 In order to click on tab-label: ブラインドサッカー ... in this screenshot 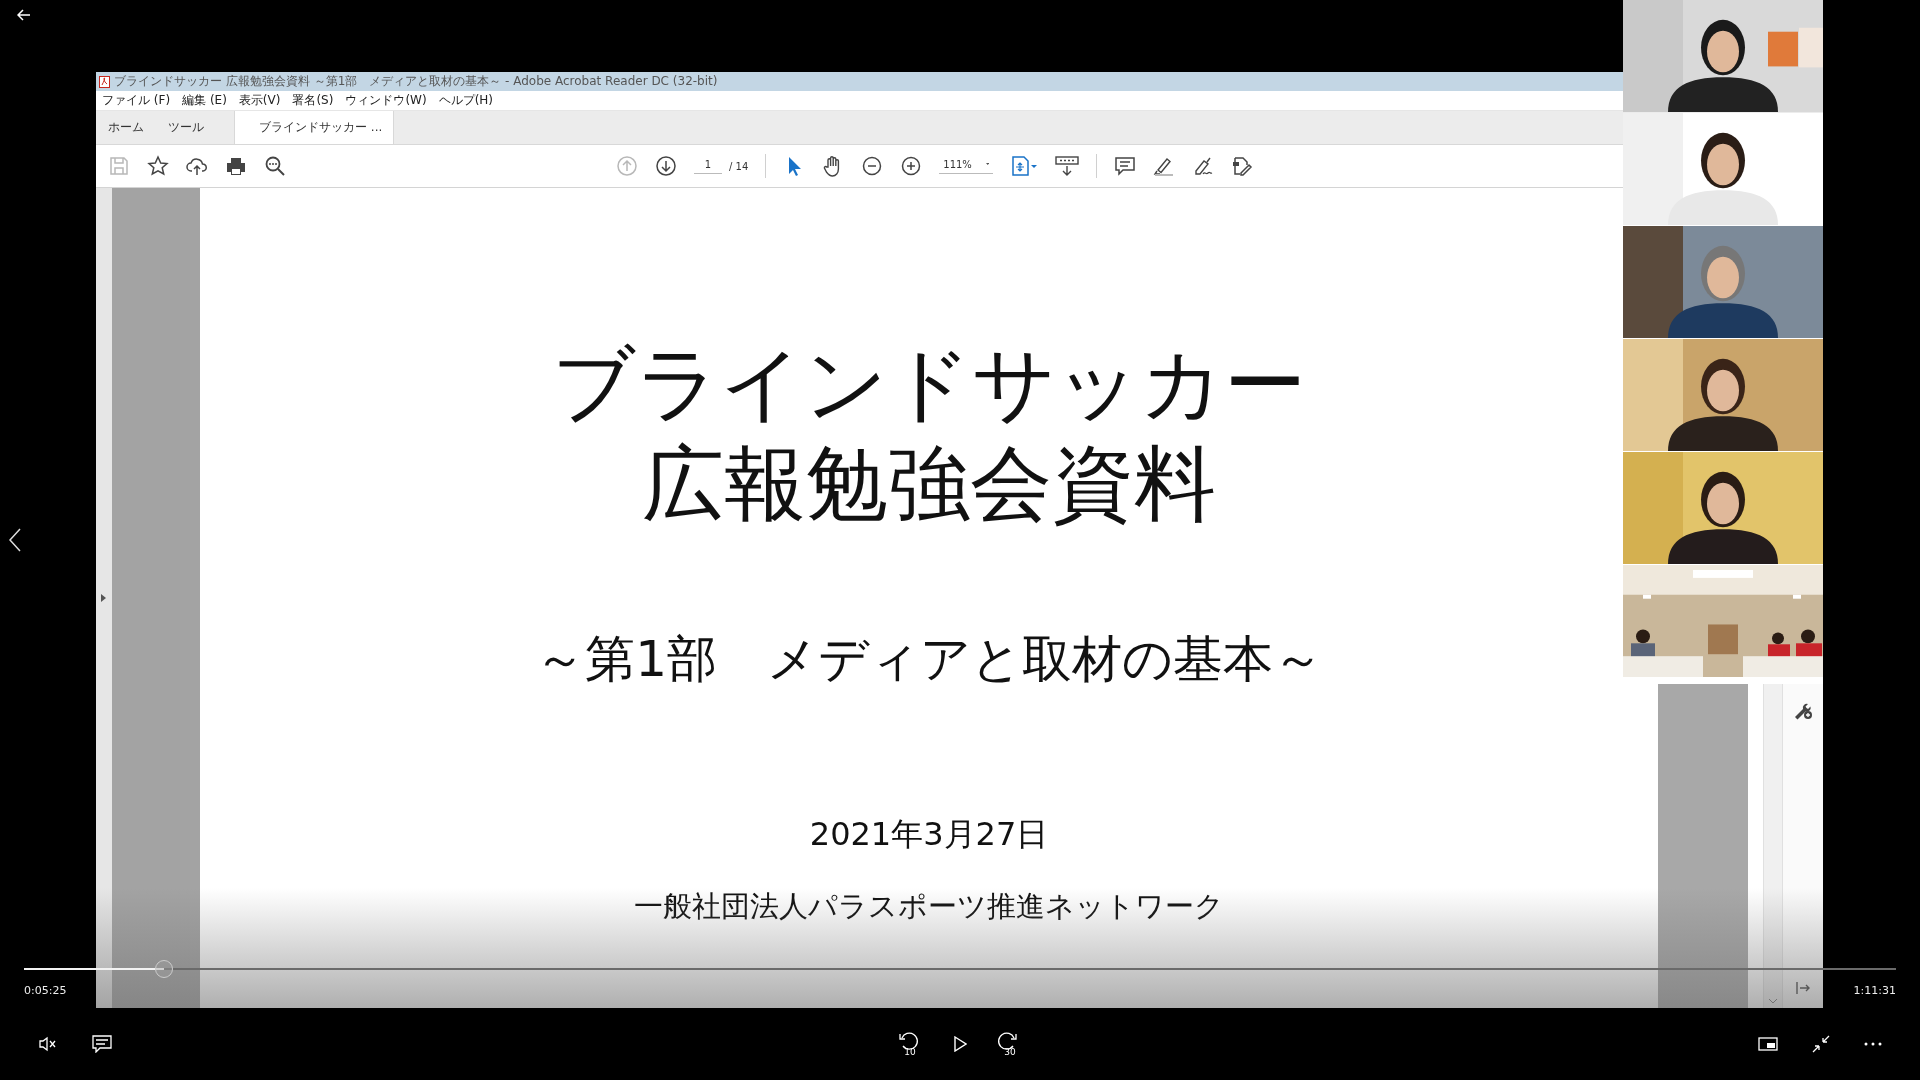, I will do `click(321, 127)`.